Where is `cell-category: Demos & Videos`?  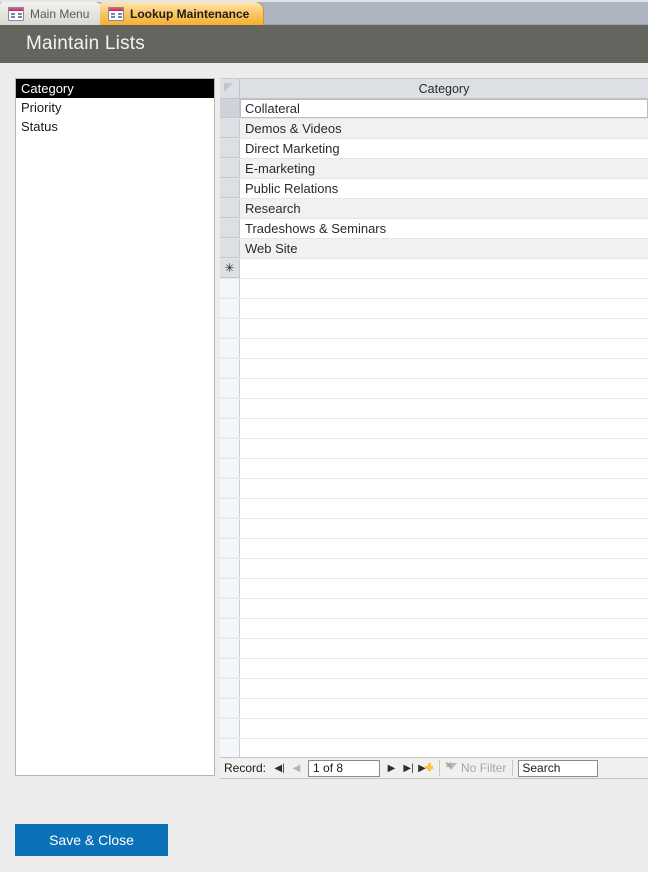
cell-category: Demos & Videos is located at coordinates (444, 128).